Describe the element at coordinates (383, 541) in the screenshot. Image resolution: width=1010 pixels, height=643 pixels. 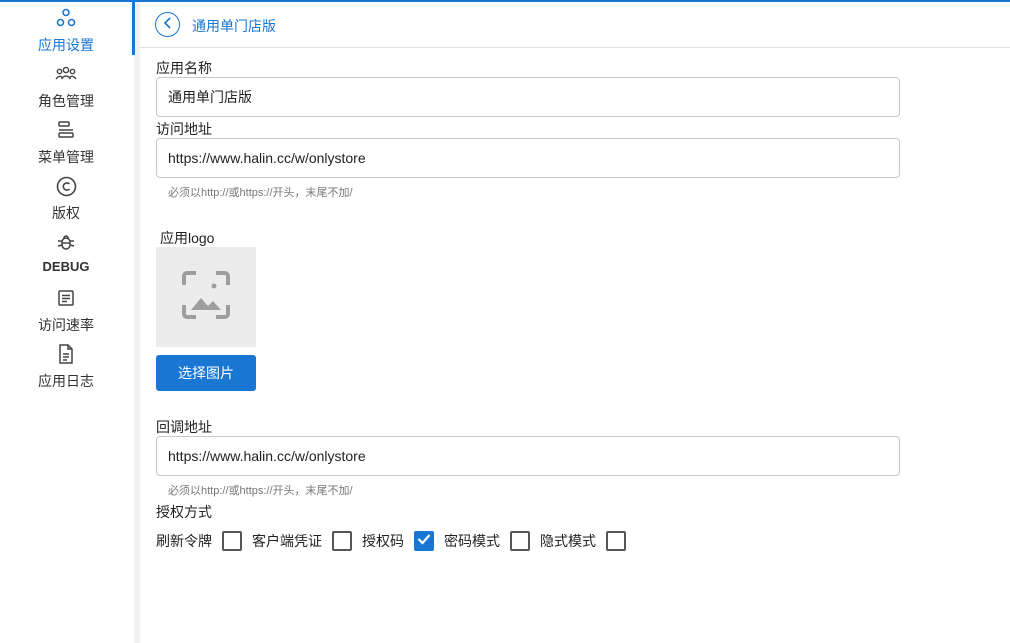
I see `auth-option-label: 授权码` at that location.